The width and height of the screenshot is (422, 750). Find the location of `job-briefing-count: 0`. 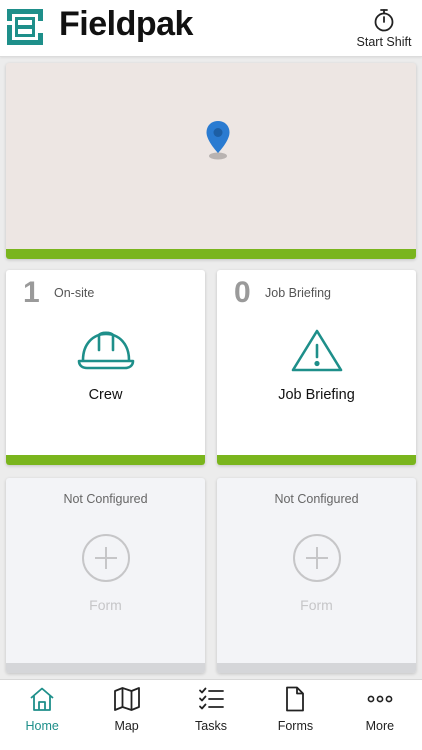

job-briefing-count: 0 is located at coordinates (242, 292).